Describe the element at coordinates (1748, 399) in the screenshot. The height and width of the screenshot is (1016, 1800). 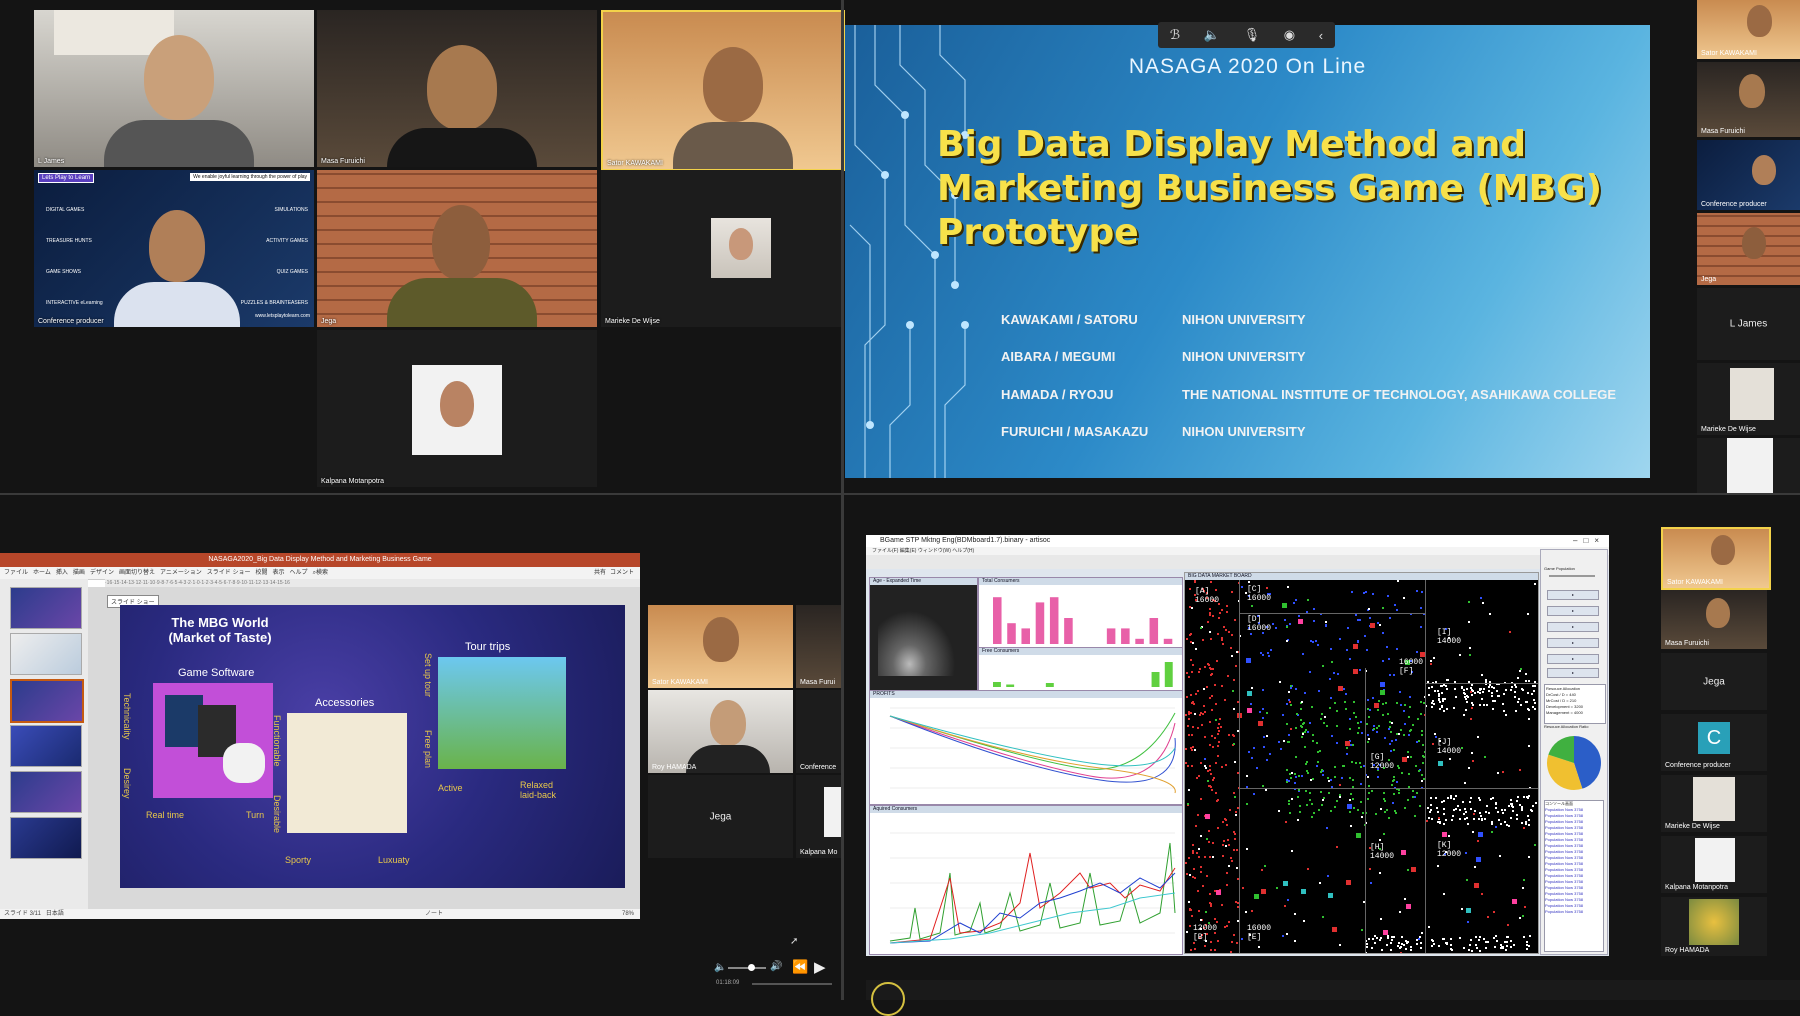
I see `strip-tile-marieke: Marieke De Wijse` at that location.